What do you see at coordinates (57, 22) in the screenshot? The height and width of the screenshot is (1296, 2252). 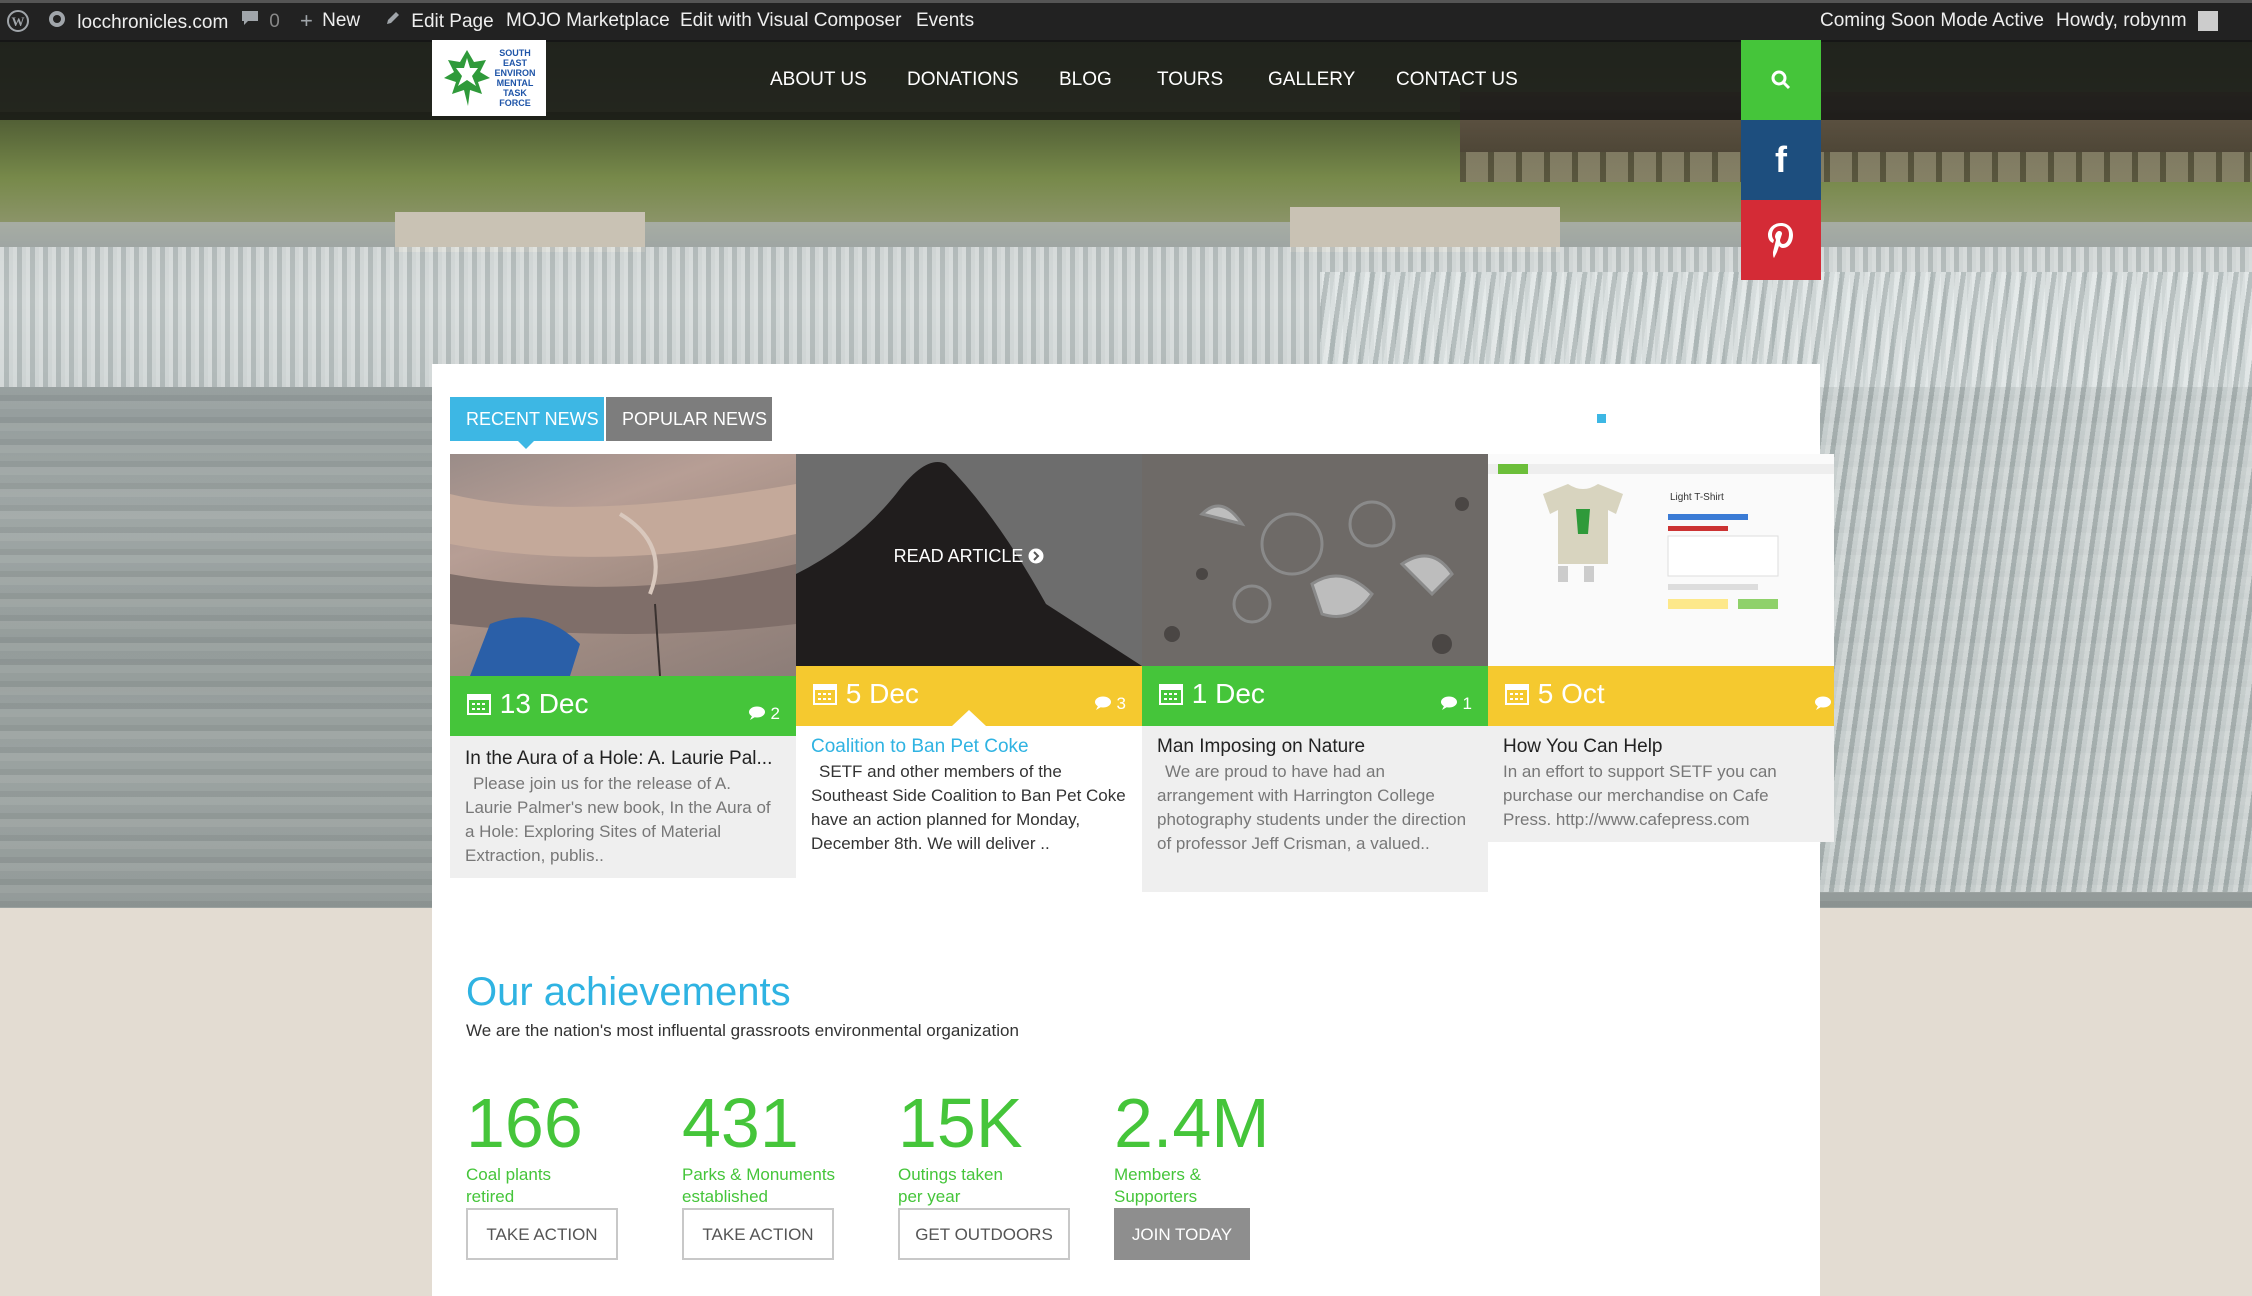 I see `home-icon` at bounding box center [57, 22].